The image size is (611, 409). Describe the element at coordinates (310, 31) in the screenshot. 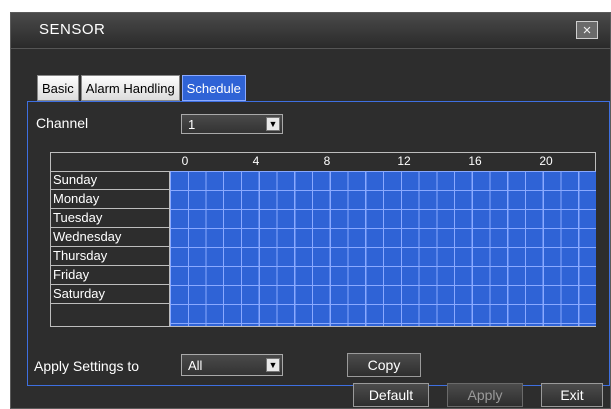

I see `title-bar: SENSOR ×` at that location.